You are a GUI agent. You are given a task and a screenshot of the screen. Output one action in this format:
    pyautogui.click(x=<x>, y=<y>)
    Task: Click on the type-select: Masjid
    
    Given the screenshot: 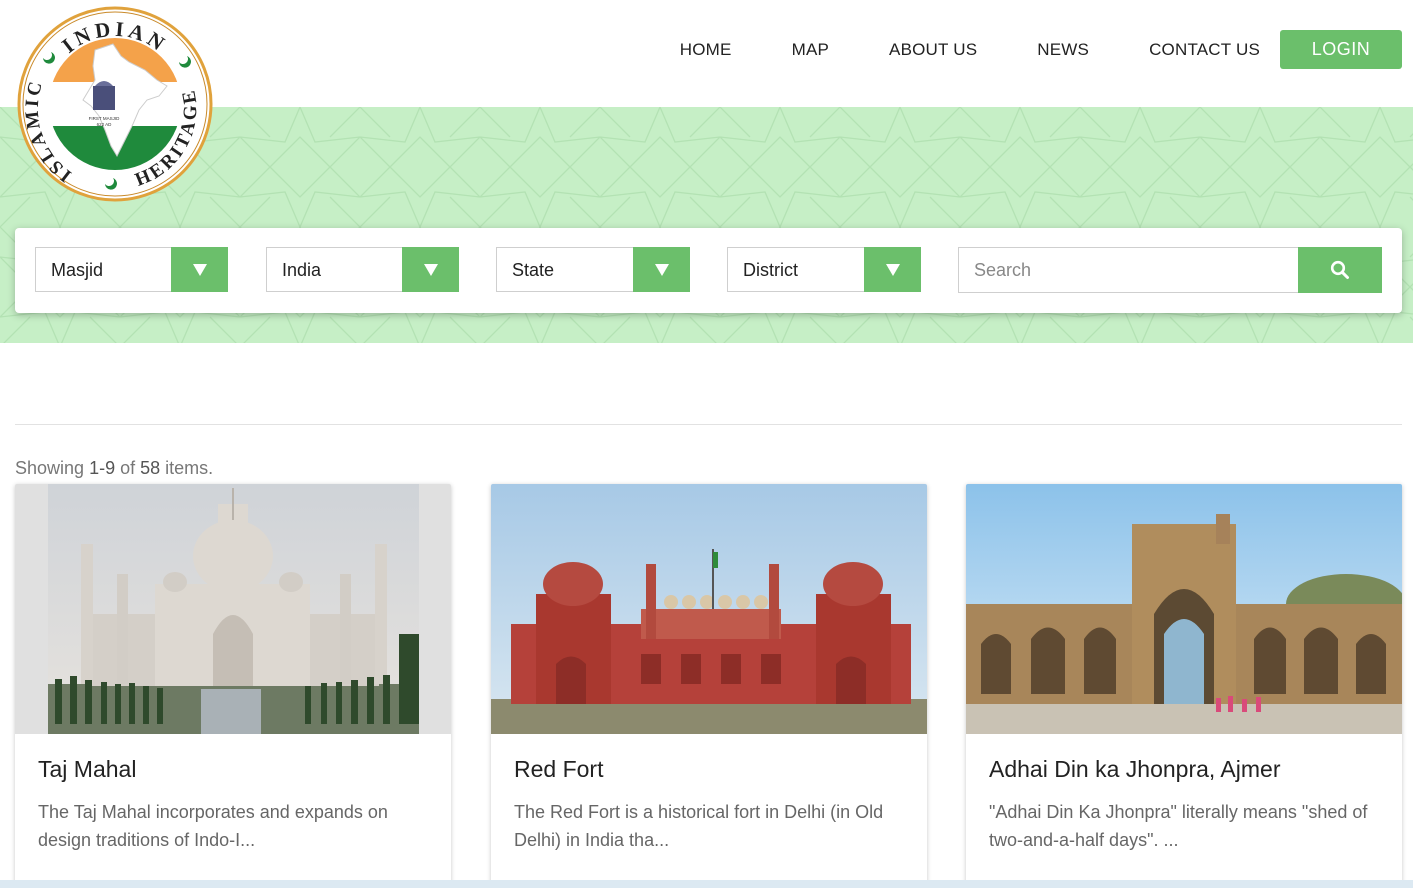 What is the action you would take?
    pyautogui.click(x=131, y=269)
    